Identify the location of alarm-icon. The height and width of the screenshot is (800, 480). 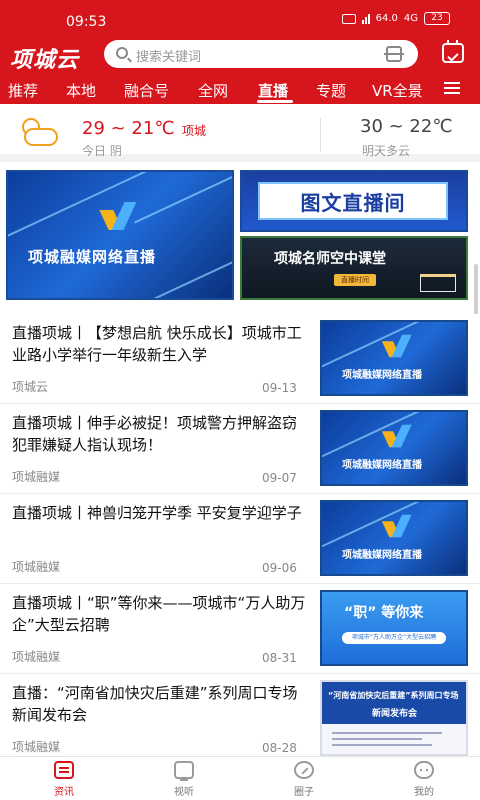
(348, 18).